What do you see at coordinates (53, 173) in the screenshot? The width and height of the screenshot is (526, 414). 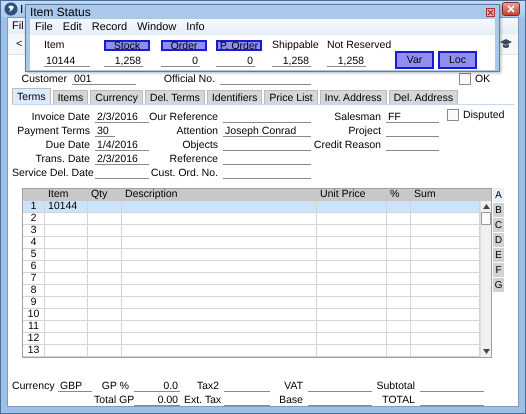 I see `field-label: Service Del. Date` at bounding box center [53, 173].